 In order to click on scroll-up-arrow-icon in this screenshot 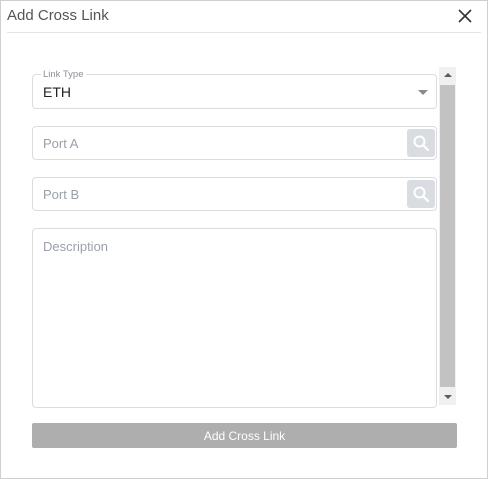, I will do `click(447, 75)`.